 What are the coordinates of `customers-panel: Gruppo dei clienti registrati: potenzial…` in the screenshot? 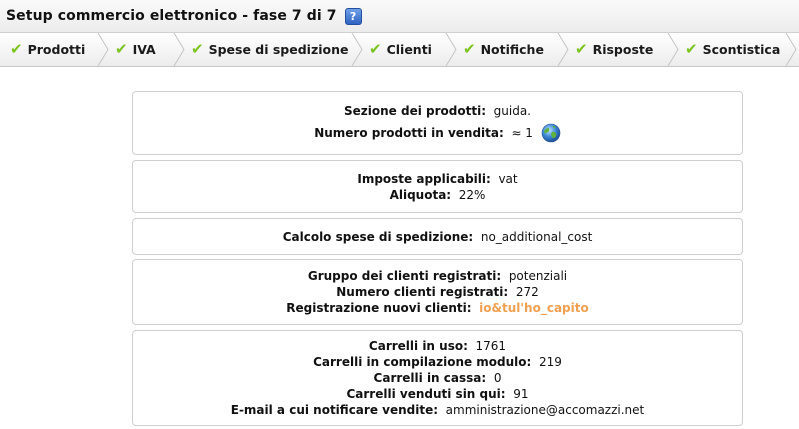 It's located at (437, 292).